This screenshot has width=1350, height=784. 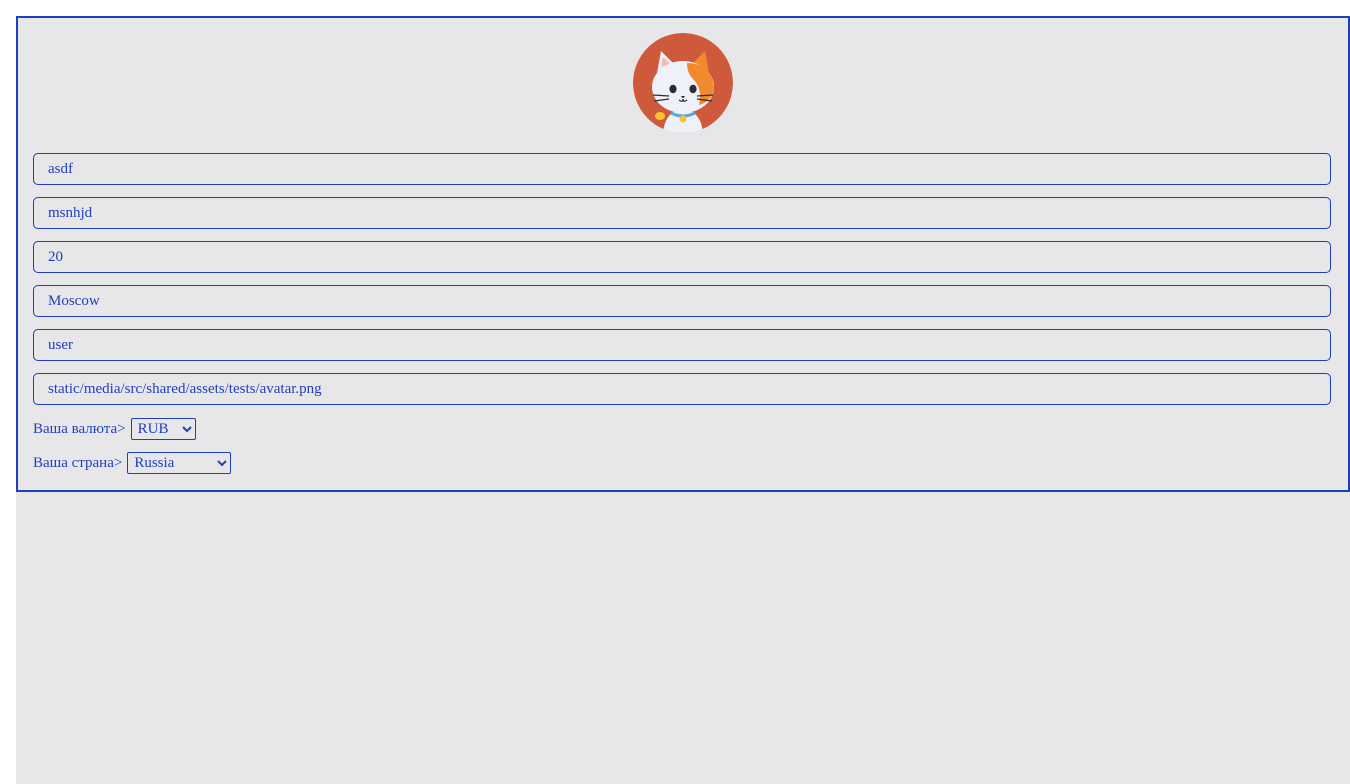 I want to click on country-label: Ваша страна>, so click(x=78, y=462).